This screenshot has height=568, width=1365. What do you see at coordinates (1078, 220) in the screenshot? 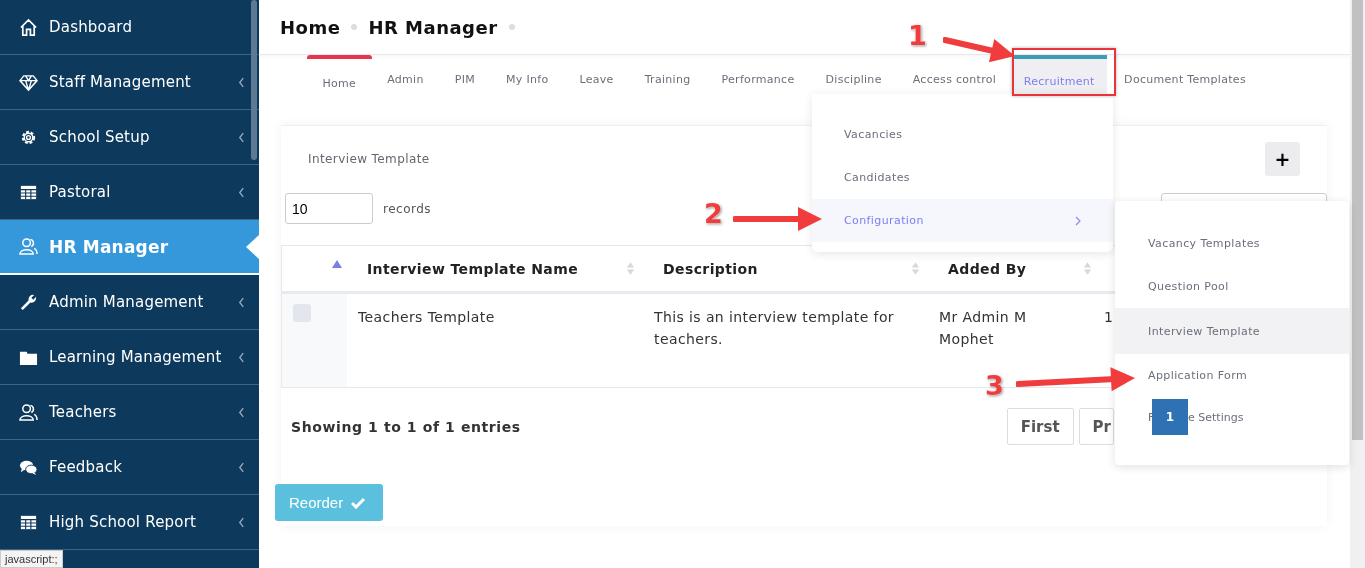
I see `chevron-right-icon` at bounding box center [1078, 220].